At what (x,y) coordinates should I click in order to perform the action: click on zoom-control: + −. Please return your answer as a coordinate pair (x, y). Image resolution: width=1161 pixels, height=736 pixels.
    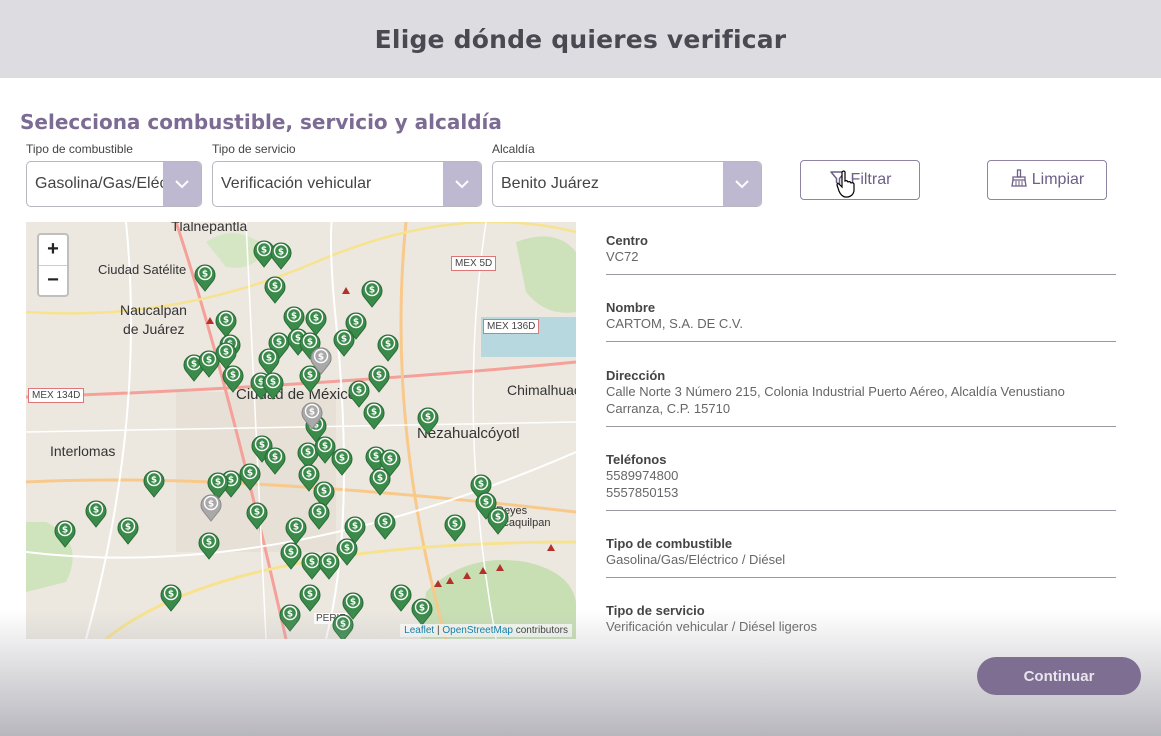
    Looking at the image, I should click on (53, 265).